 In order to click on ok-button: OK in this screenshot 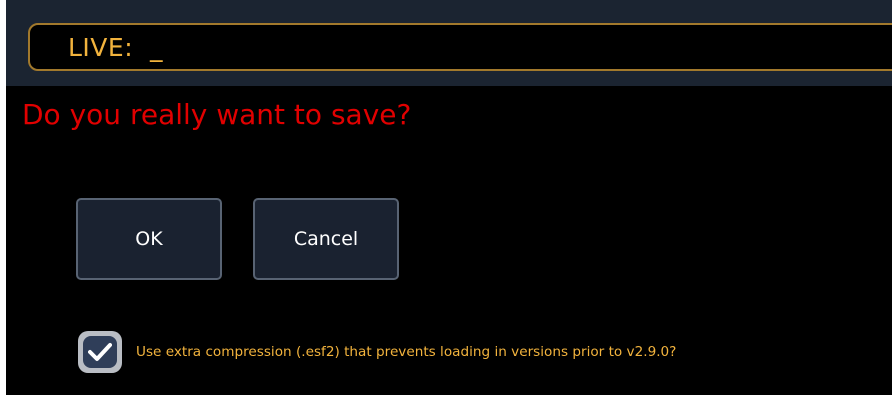, I will do `click(149, 239)`.